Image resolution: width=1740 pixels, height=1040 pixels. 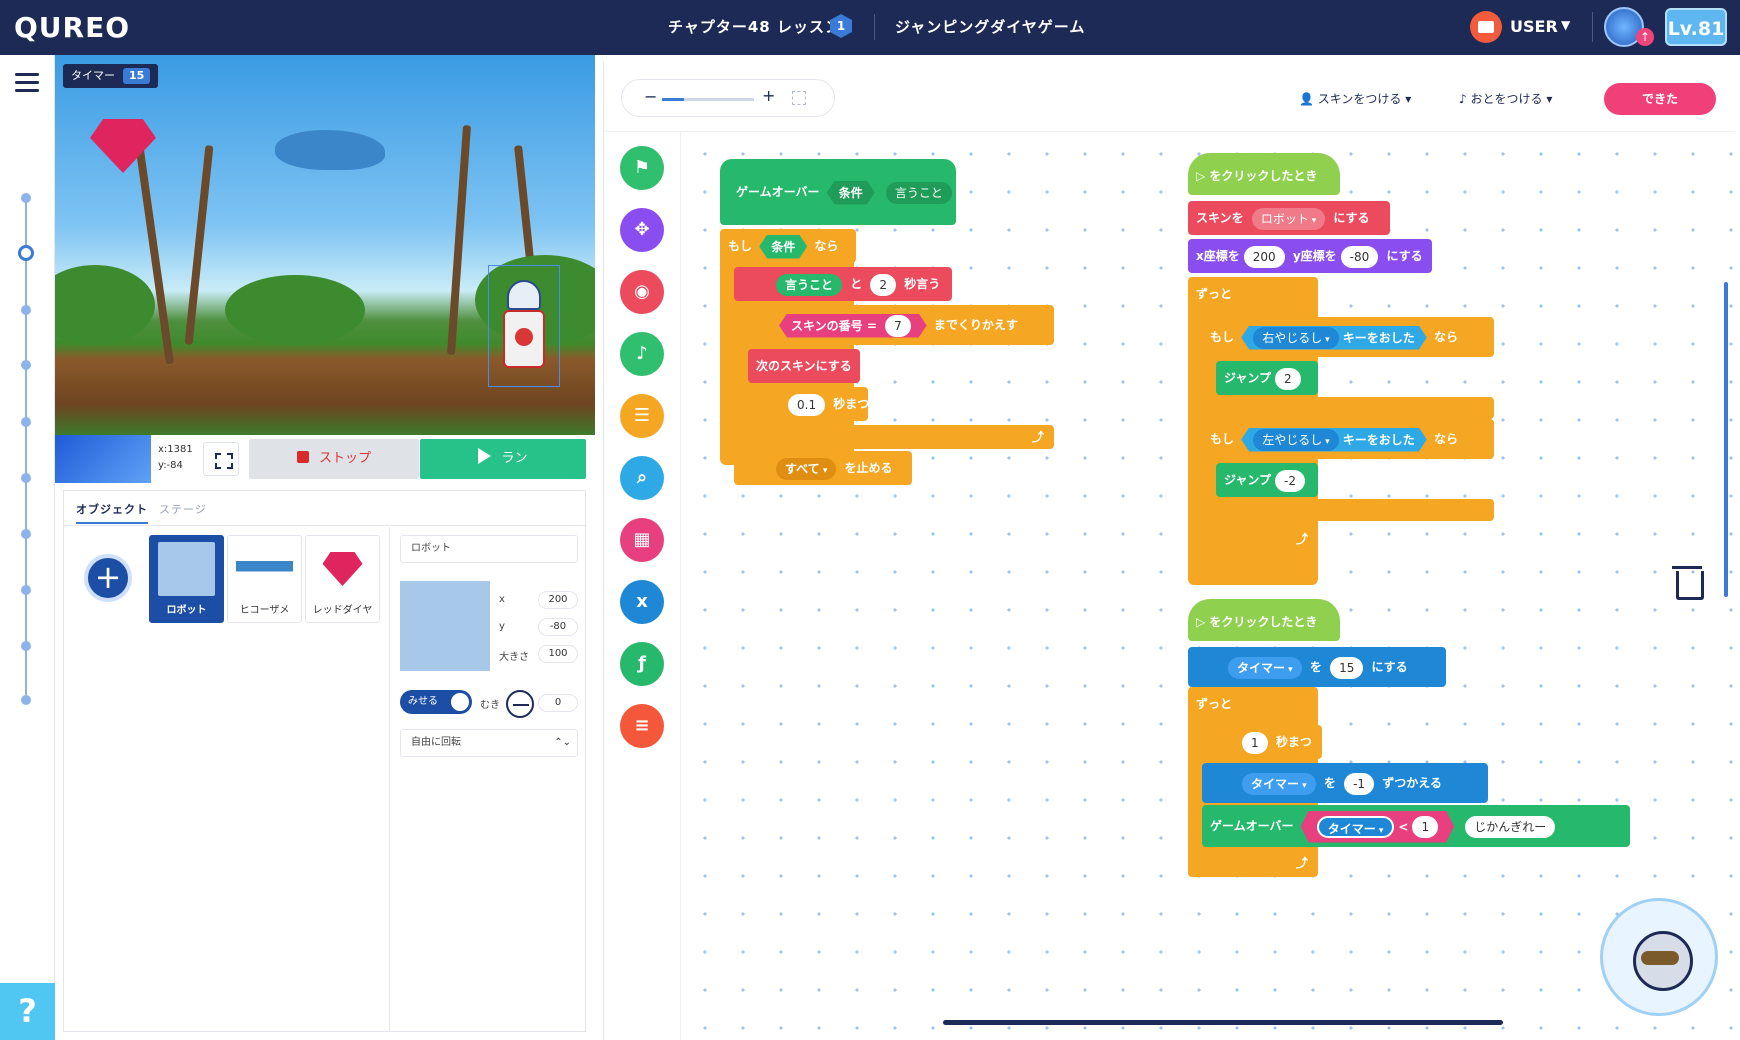 I want to click on wait-block: 1 秒まつ, so click(x=1262, y=742).